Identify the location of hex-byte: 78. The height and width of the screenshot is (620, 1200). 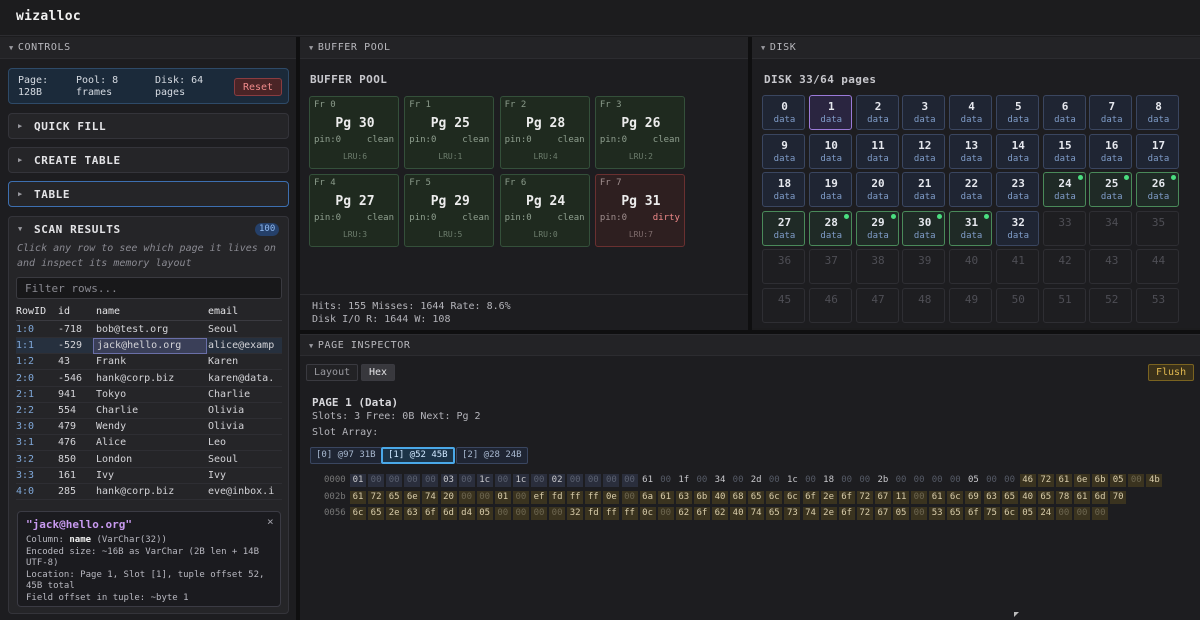
(1063, 497).